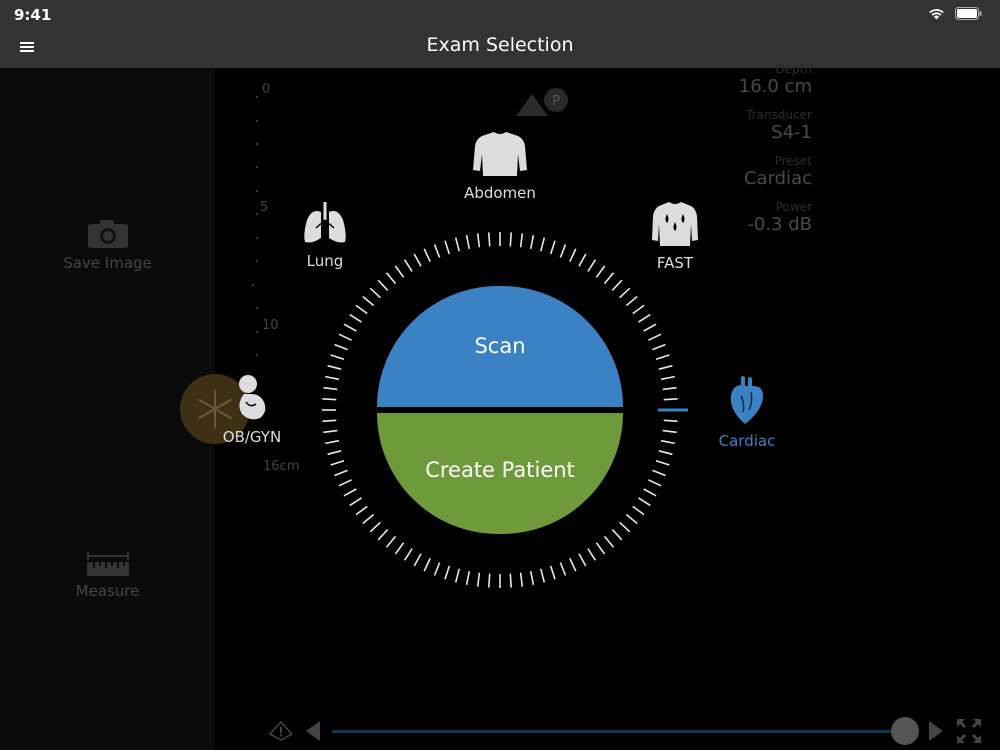 The width and height of the screenshot is (1000, 750). I want to click on exam-abdomen-label: Abdomen, so click(500, 193).